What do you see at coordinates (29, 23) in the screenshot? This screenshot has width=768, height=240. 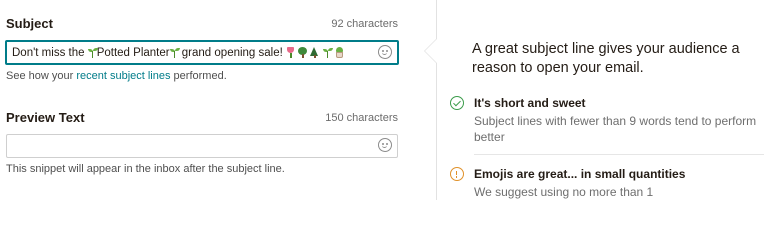 I see `subject-label: Subject` at bounding box center [29, 23].